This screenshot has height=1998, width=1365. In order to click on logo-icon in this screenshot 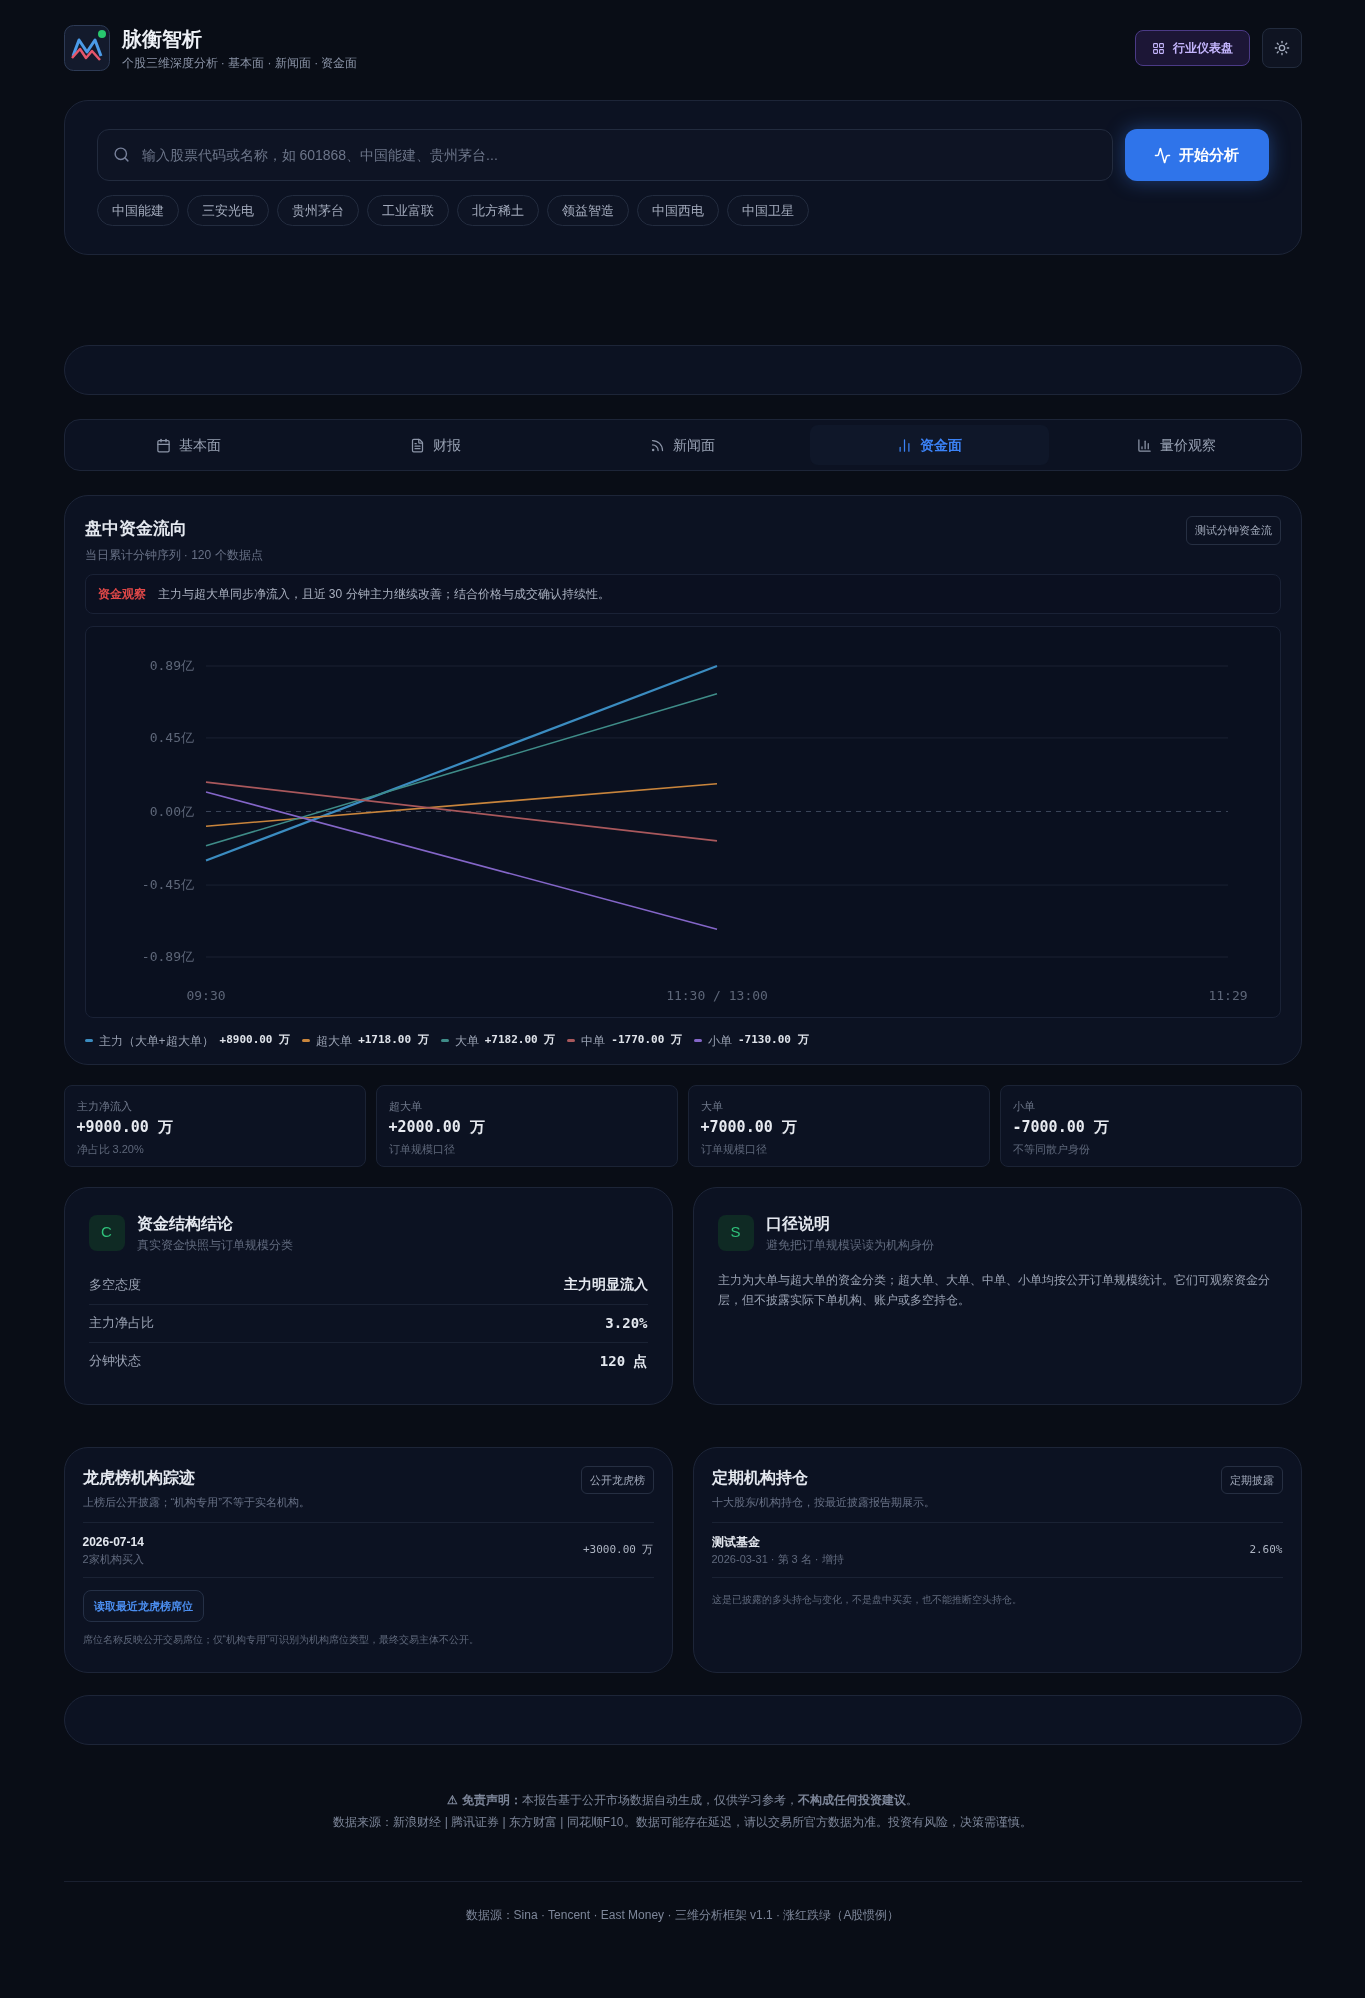, I will do `click(86, 48)`.